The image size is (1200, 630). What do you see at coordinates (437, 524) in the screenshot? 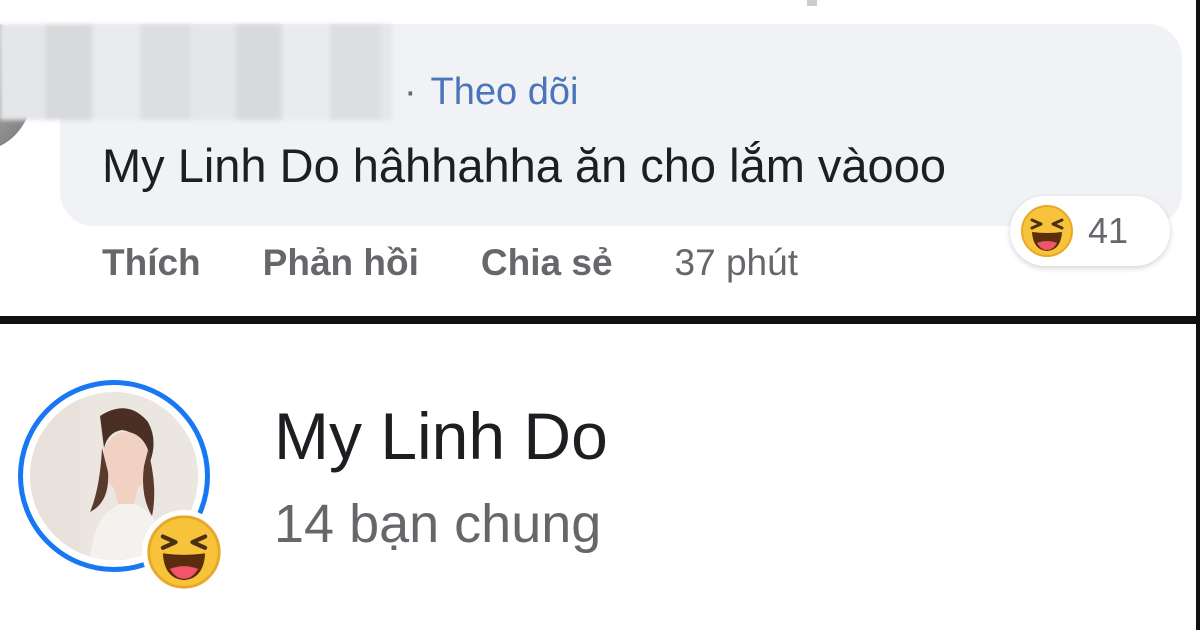
I see `mutual-friends-count: 14 bạn chung` at bounding box center [437, 524].